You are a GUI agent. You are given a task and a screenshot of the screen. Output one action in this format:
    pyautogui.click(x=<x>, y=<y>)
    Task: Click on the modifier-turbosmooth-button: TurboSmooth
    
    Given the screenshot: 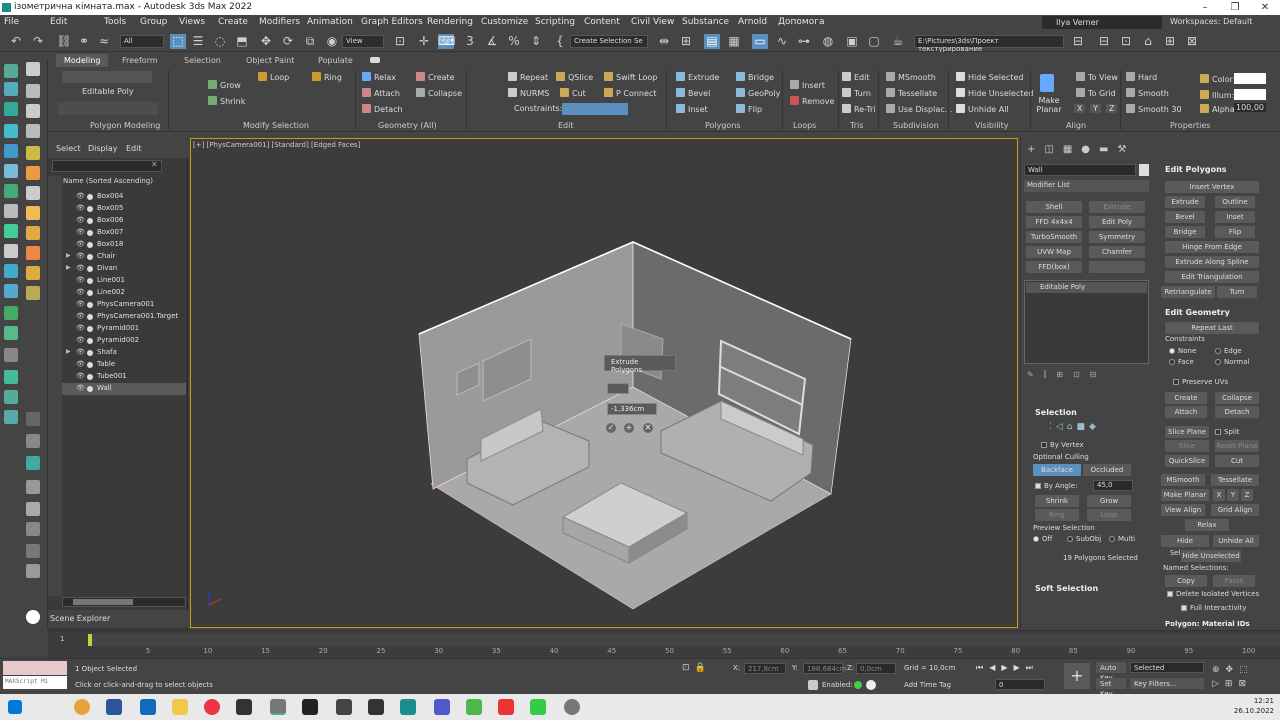 What is the action you would take?
    pyautogui.click(x=1054, y=237)
    